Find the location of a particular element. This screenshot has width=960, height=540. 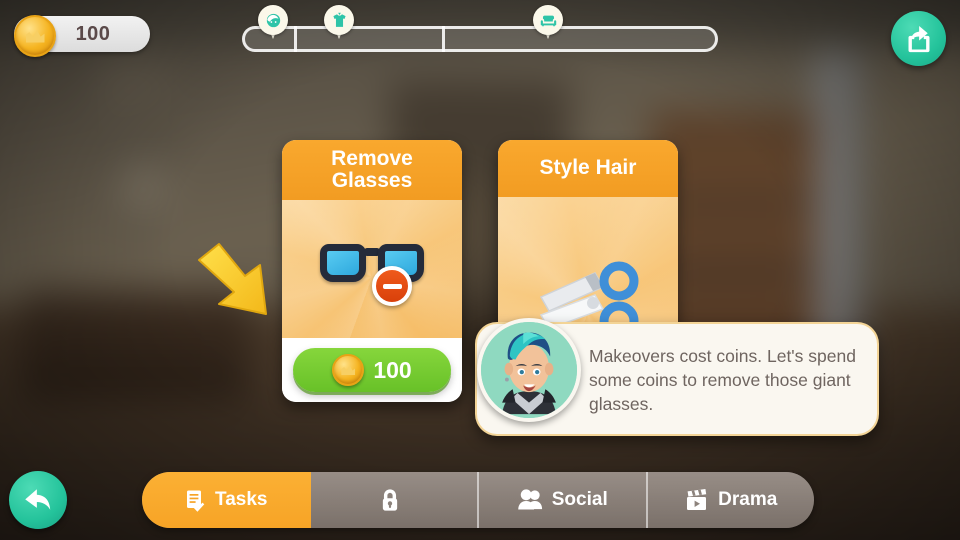

makeover-card-remove-glasses: Remove Glasses 100 is located at coordinates (372, 271).